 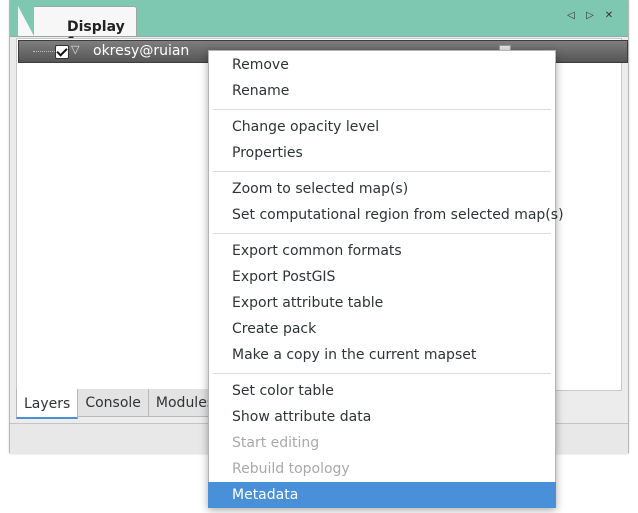 I want to click on menu-item-metadata: Metadata, so click(x=382, y=495).